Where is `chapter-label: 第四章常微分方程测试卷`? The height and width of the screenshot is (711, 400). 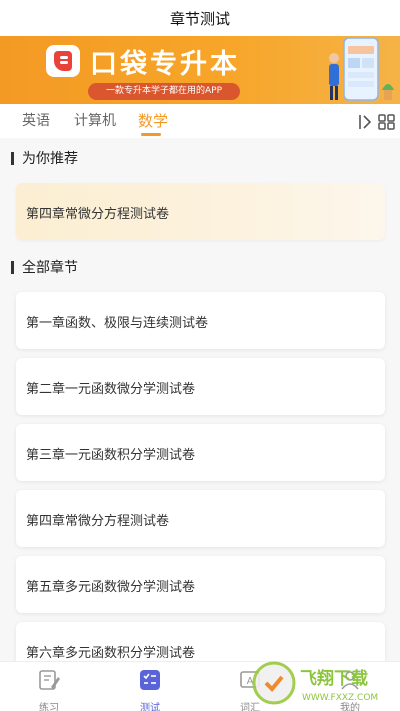 chapter-label: 第四章常微分方程测试卷 is located at coordinates (98, 521).